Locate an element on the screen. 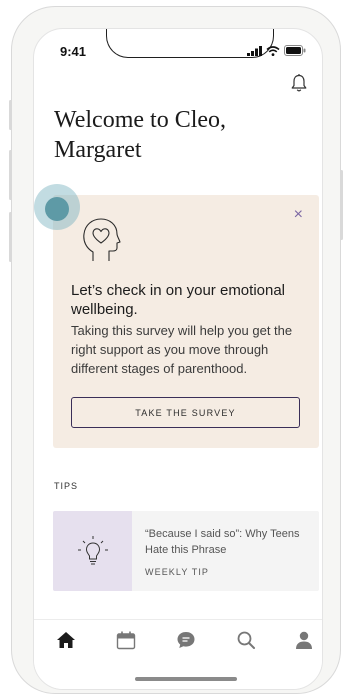 The width and height of the screenshot is (352, 700). status-icons is located at coordinates (276, 52).